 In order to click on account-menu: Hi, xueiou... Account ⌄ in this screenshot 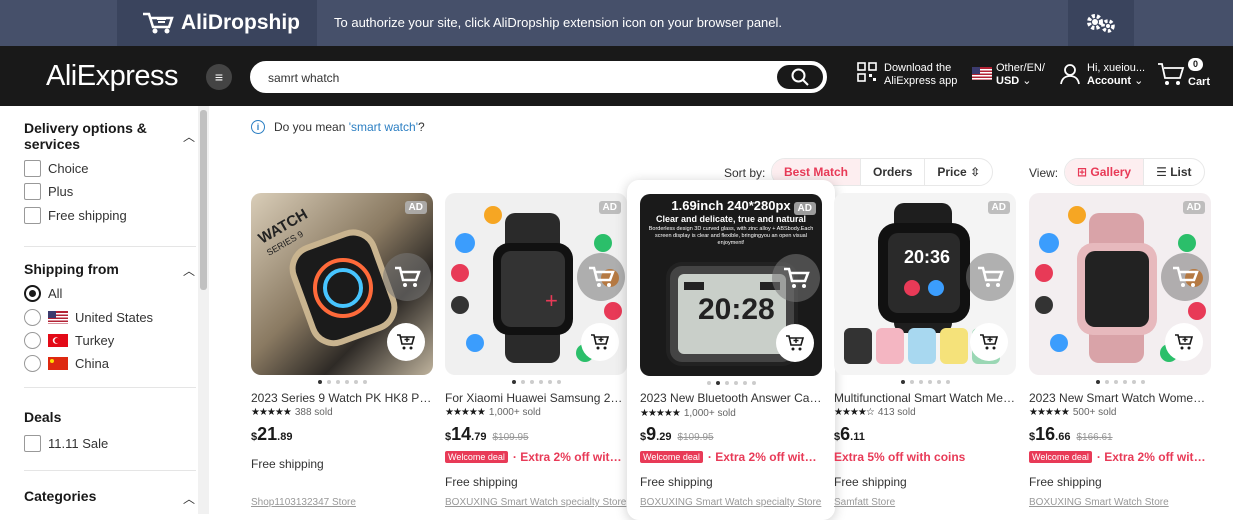, I will do `click(1116, 75)`.